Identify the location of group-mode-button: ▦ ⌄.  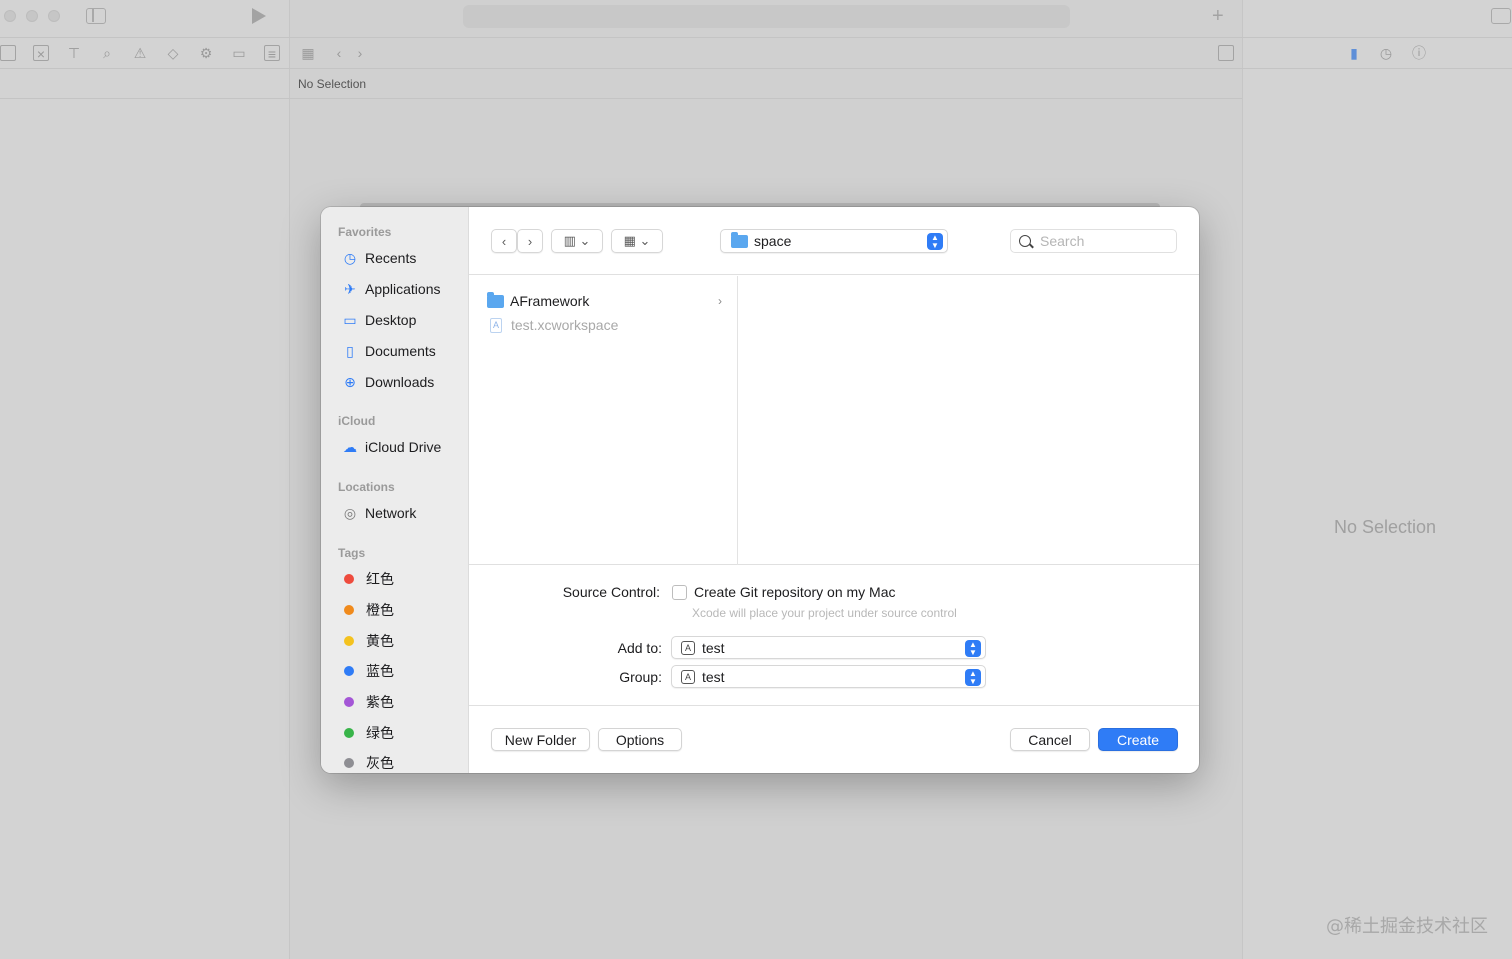
(637, 241).